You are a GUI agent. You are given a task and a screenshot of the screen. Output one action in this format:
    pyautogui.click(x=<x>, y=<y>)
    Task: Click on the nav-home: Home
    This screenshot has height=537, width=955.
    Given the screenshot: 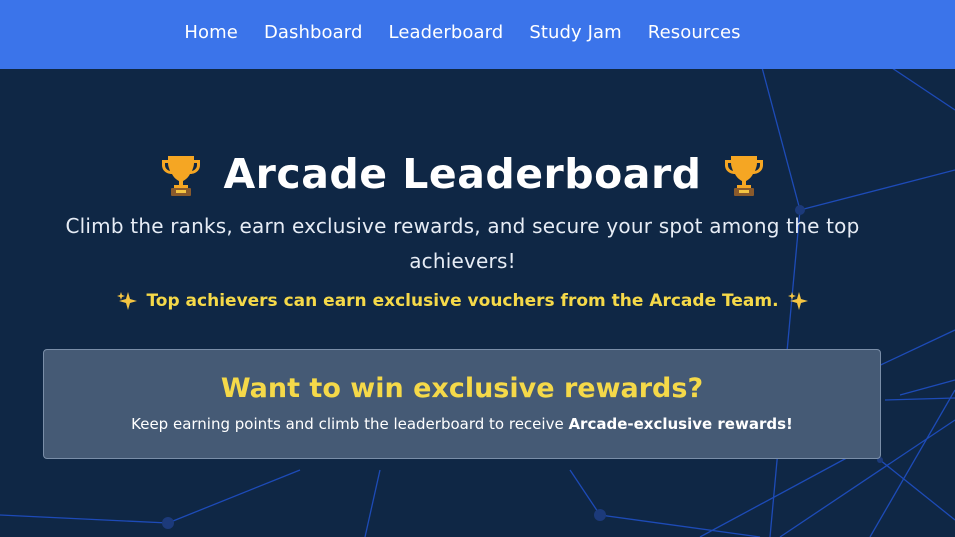 What is the action you would take?
    pyautogui.click(x=211, y=32)
    